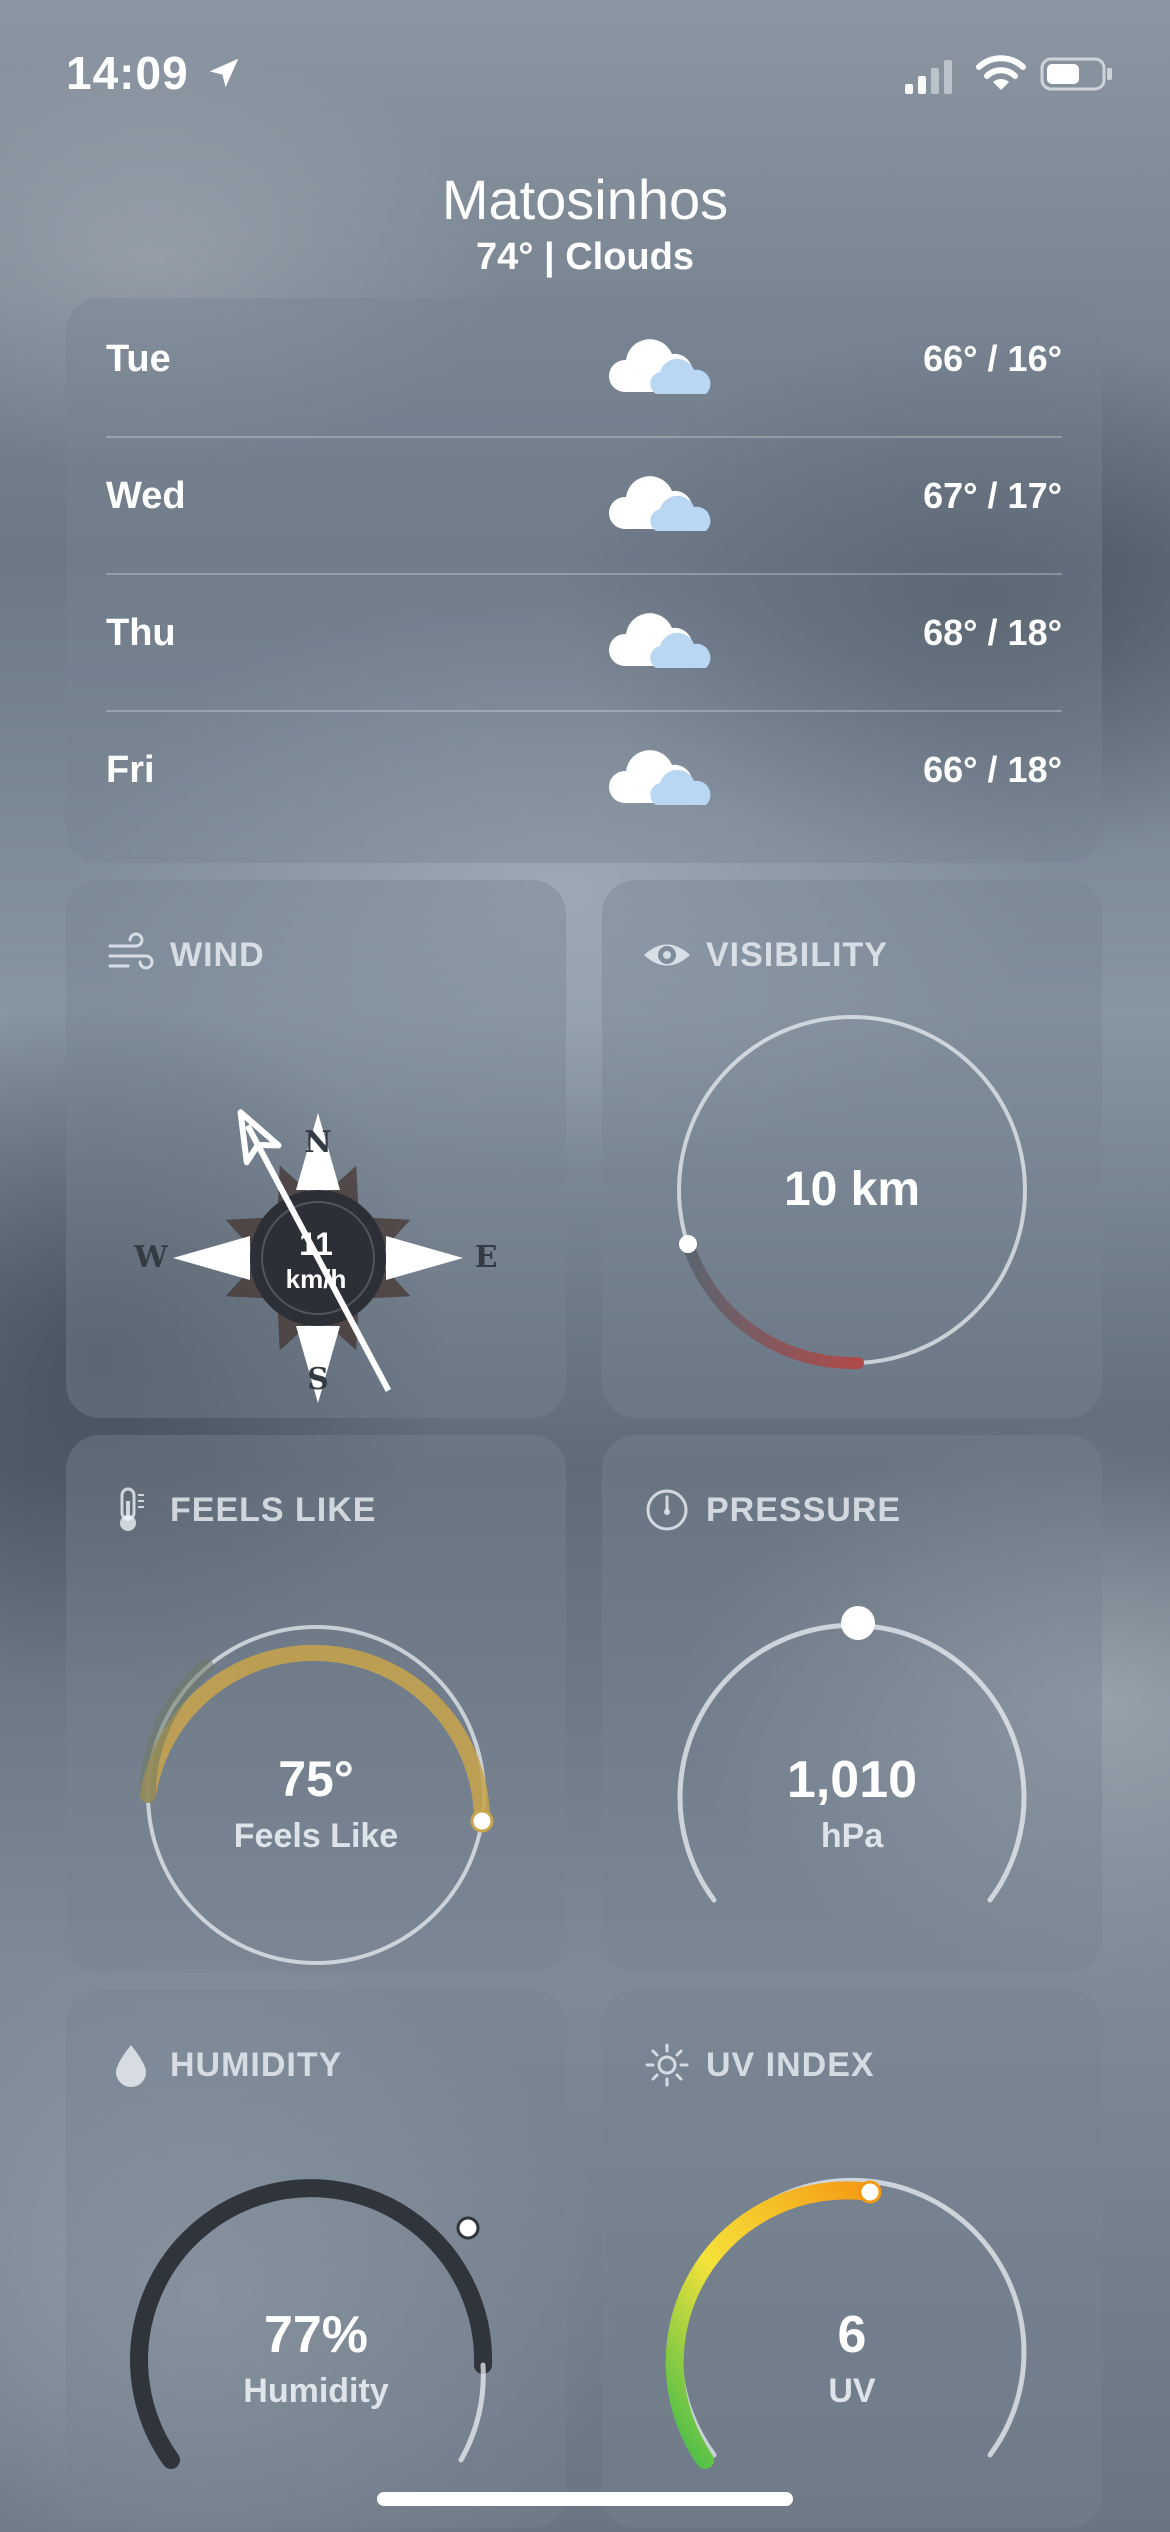 The width and height of the screenshot is (1170, 2532). I want to click on humidity-gauge: 77% Humidity, so click(316, 2314).